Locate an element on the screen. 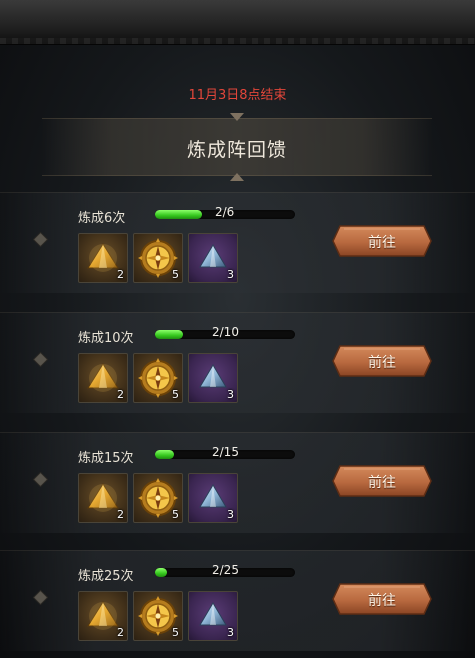 Image resolution: width=475 pixels, height=658 pixels. title-banner: 炼成阵回馈 is located at coordinates (237, 147).